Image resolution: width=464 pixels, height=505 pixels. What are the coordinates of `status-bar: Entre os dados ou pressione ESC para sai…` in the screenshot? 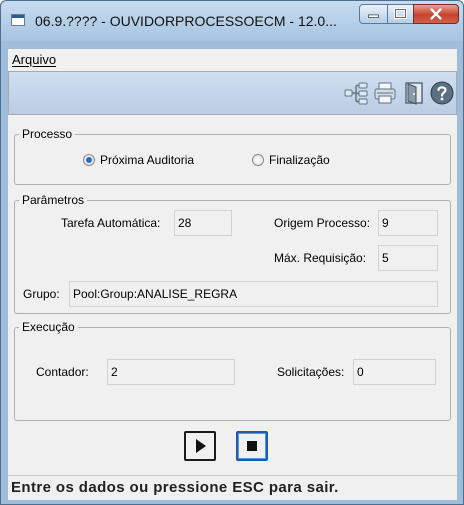 It's located at (232, 487).